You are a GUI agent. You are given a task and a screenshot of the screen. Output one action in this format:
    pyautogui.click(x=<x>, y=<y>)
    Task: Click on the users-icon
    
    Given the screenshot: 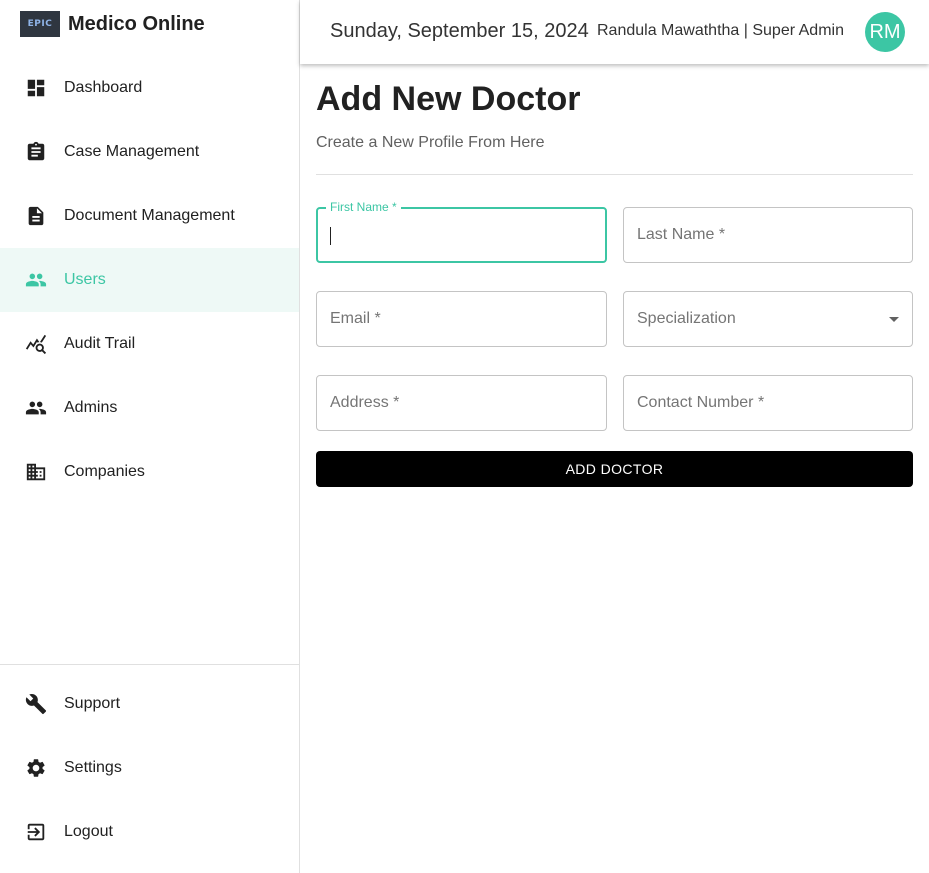 What is the action you would take?
    pyautogui.click(x=36, y=280)
    